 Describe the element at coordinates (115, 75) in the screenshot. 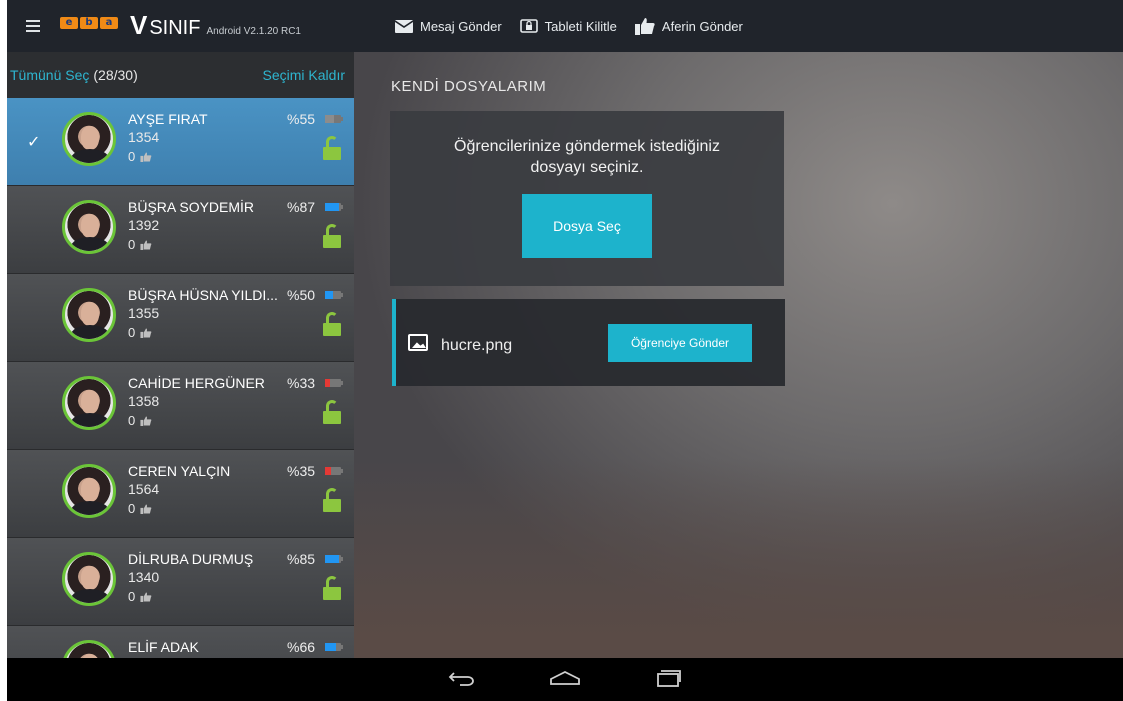

I see `selection-count: (28/30)` at that location.